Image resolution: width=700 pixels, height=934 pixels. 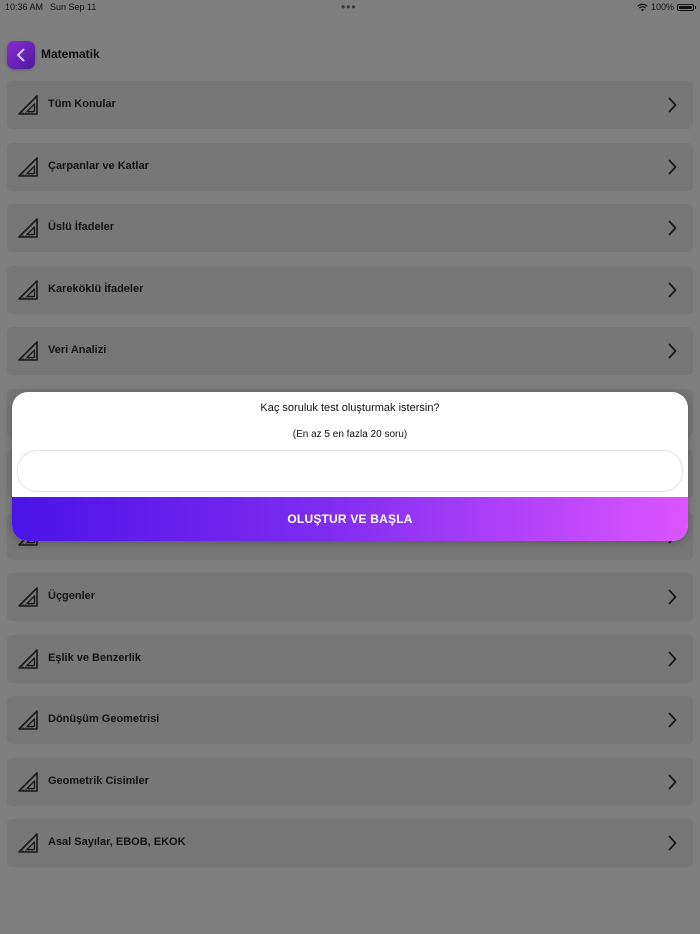 I want to click on status-time: 10:36 AM, so click(x=24, y=7).